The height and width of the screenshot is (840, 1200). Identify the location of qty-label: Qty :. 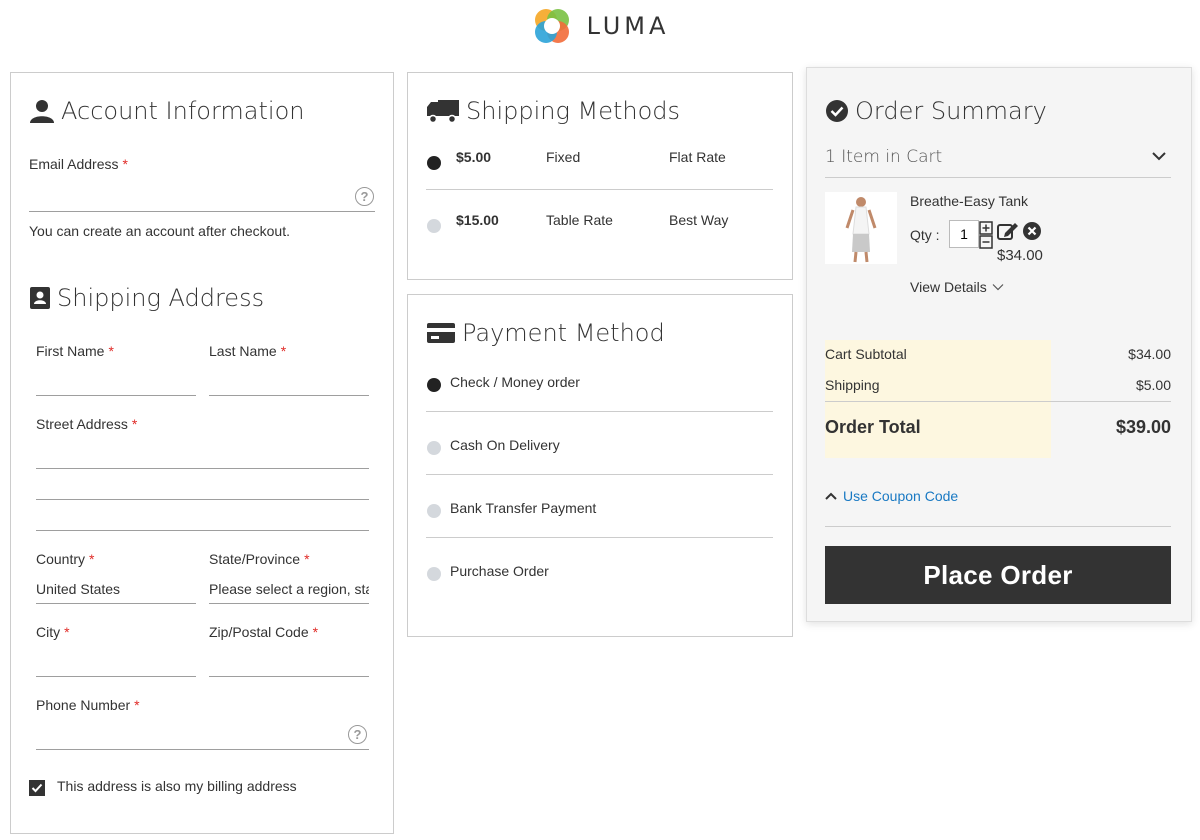
(925, 235).